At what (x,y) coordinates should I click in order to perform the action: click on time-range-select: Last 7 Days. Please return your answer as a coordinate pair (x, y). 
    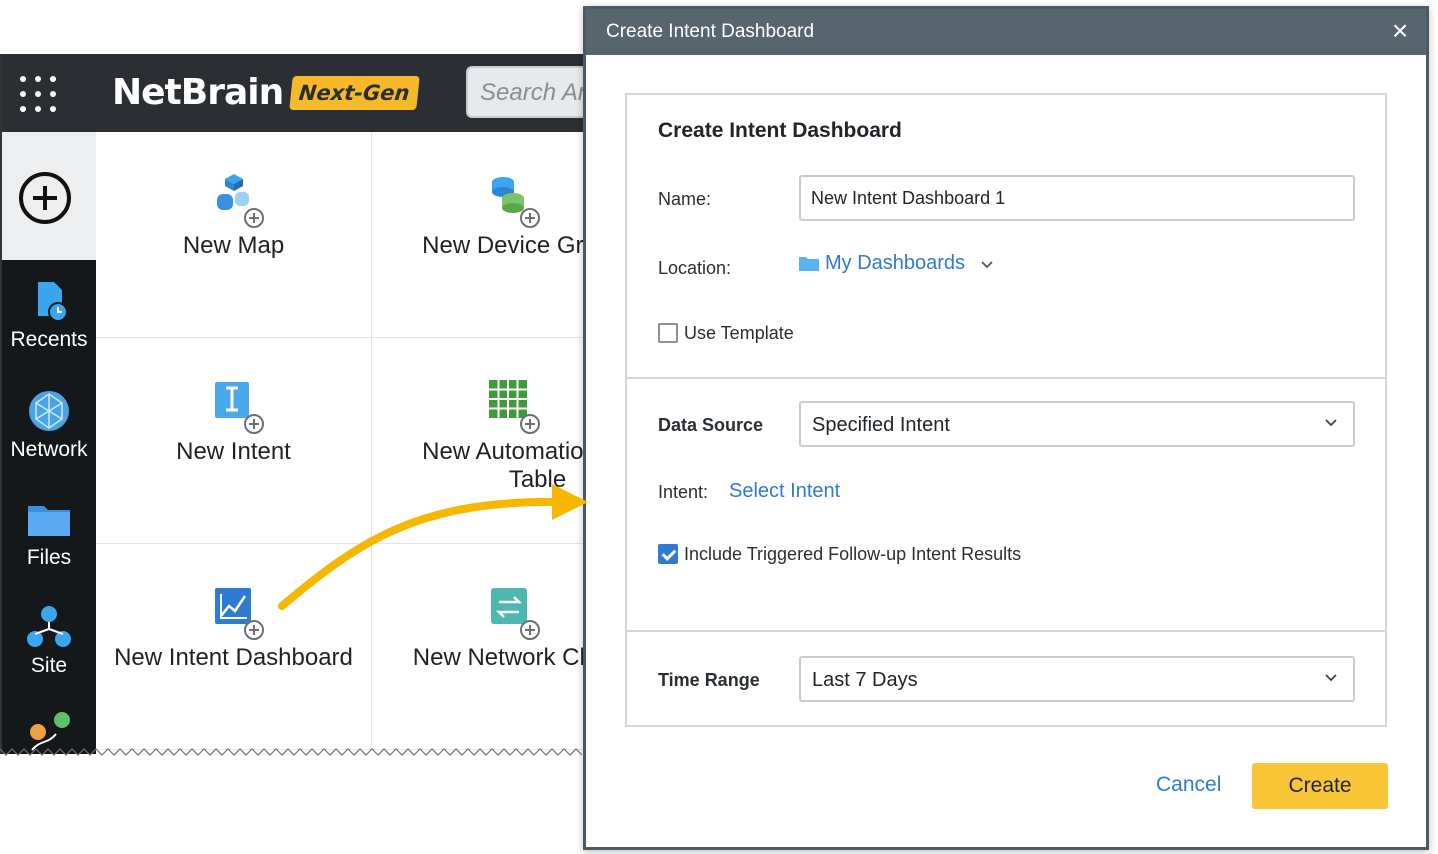
    Looking at the image, I should click on (1077, 679).